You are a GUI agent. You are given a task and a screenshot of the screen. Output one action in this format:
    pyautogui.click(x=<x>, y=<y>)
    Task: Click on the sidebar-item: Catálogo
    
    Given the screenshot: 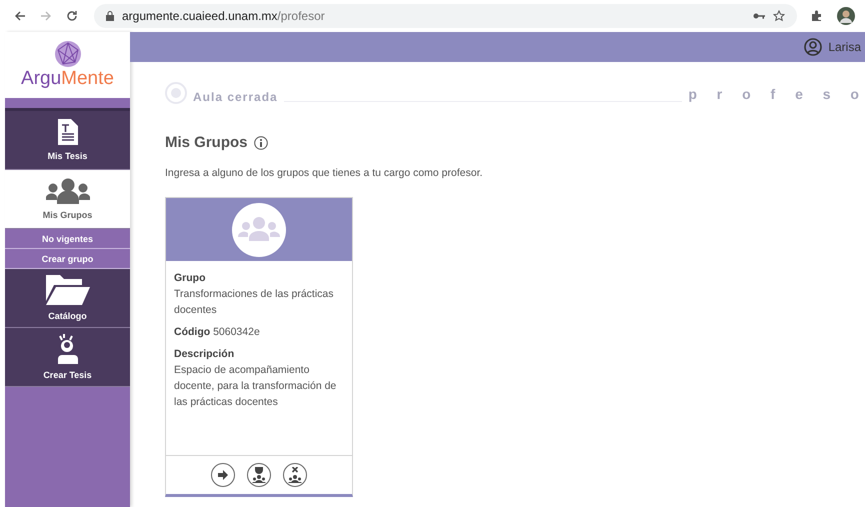 What is the action you would take?
    pyautogui.click(x=67, y=298)
    